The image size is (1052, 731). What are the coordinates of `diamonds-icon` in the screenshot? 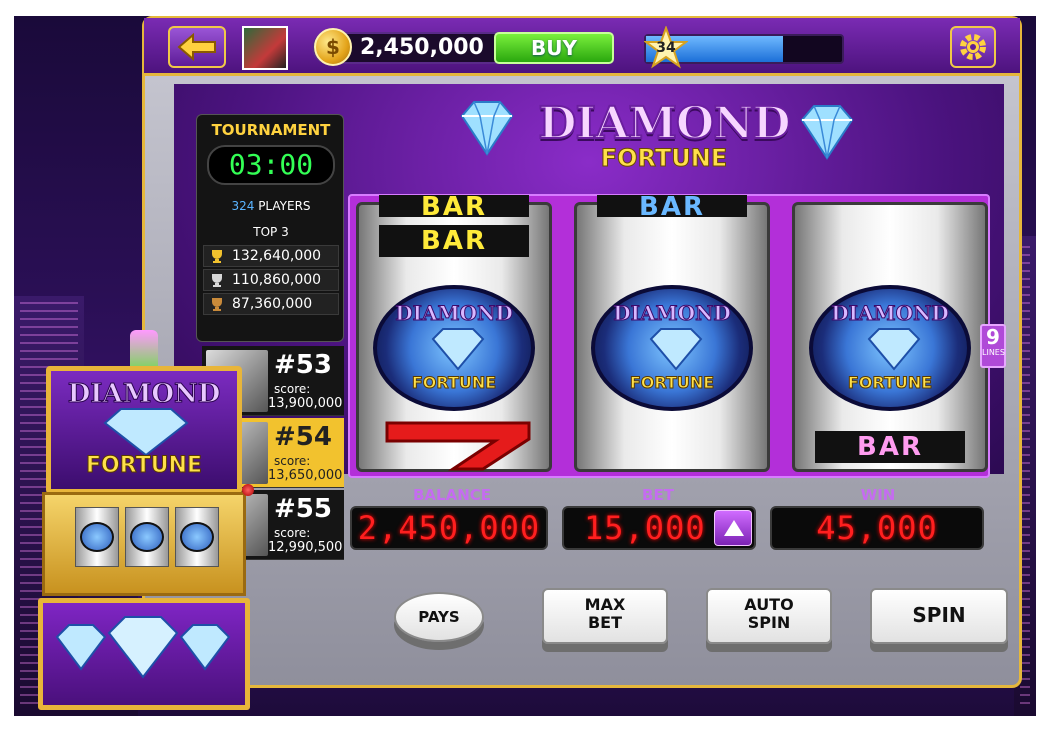 It's located at (143, 647).